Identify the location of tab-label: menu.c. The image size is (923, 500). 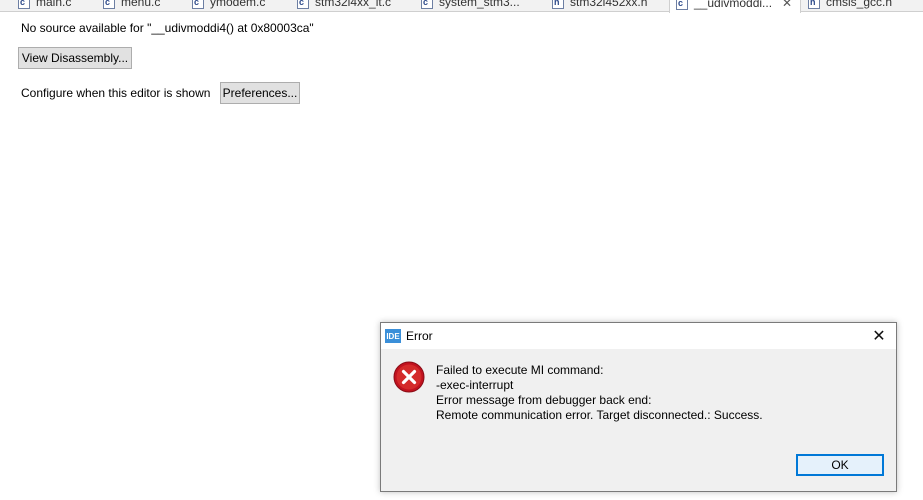
(141, 4).